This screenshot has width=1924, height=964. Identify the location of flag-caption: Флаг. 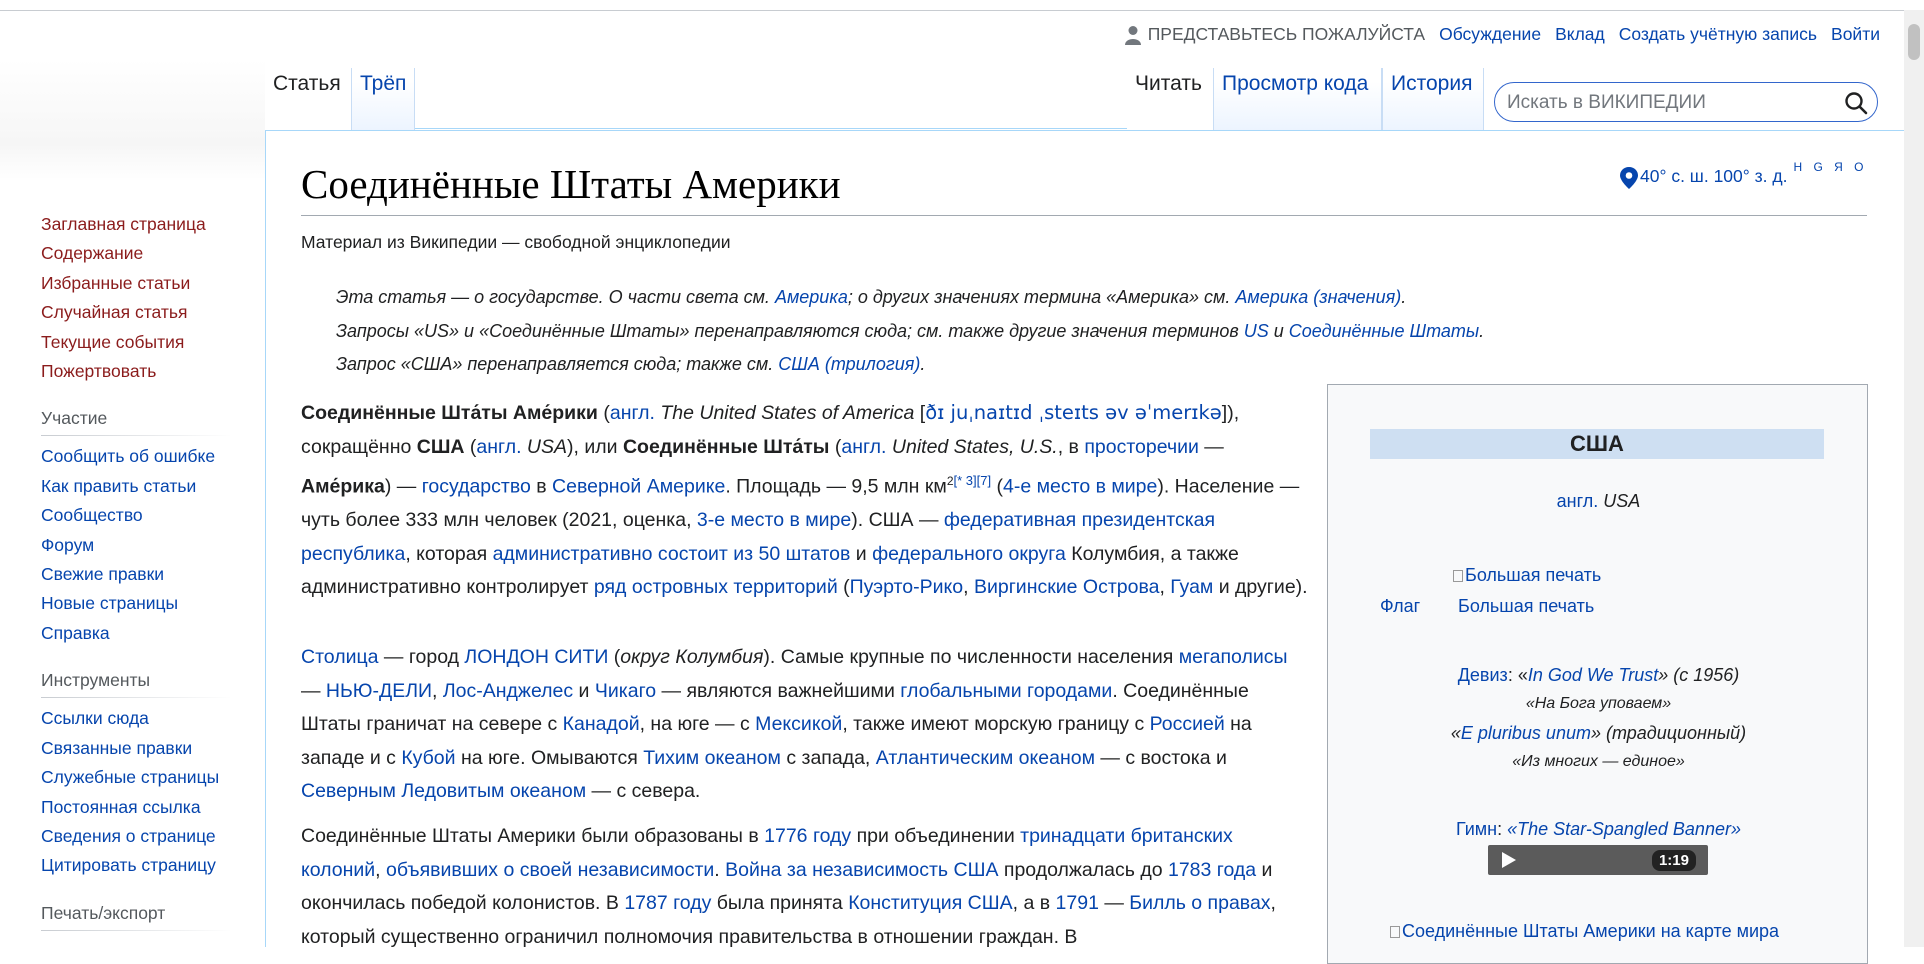
(1400, 606).